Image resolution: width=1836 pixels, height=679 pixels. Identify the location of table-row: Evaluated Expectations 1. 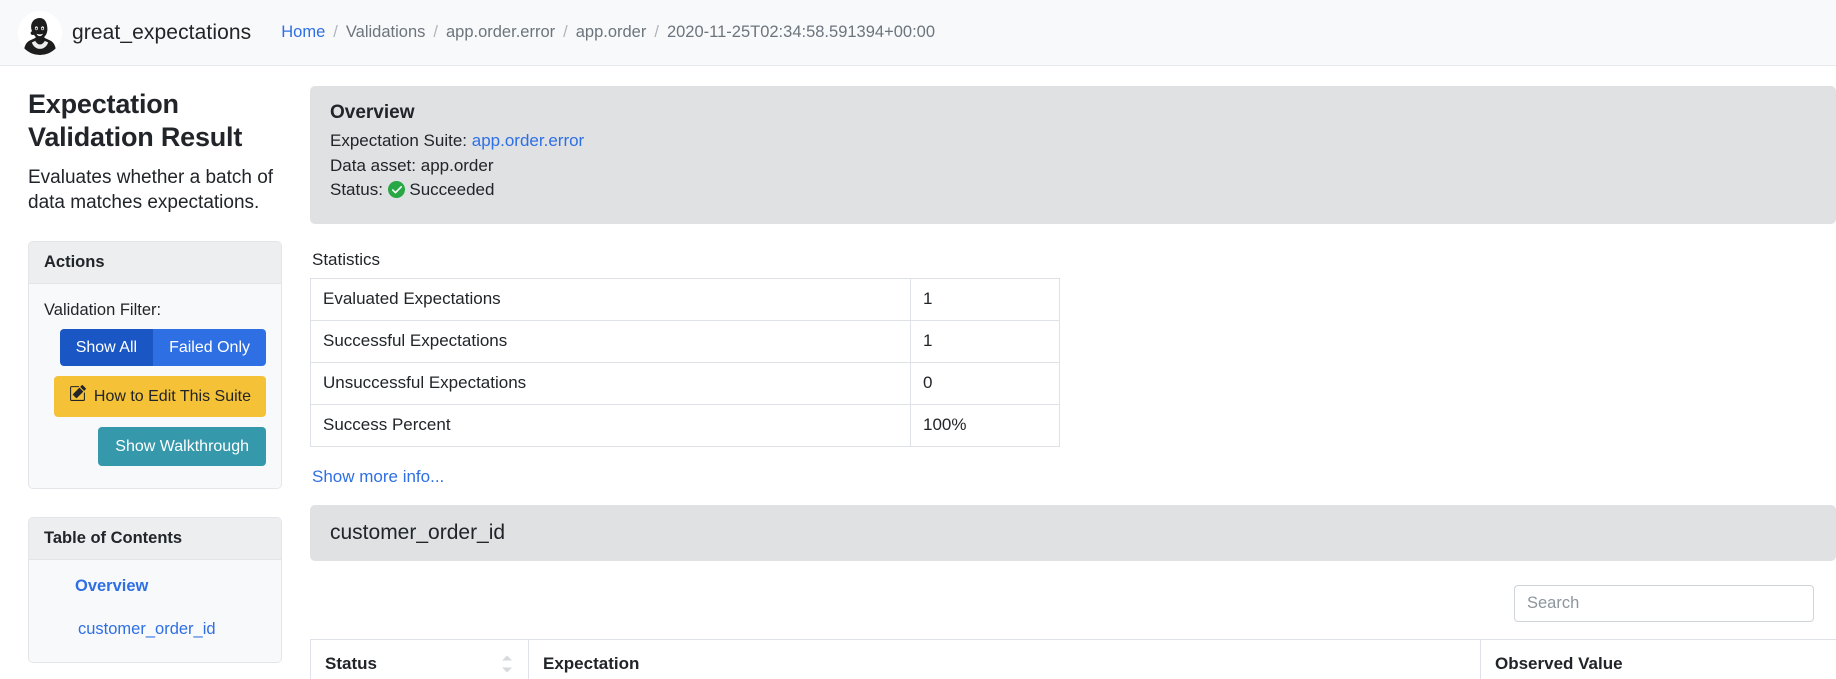
(685, 299).